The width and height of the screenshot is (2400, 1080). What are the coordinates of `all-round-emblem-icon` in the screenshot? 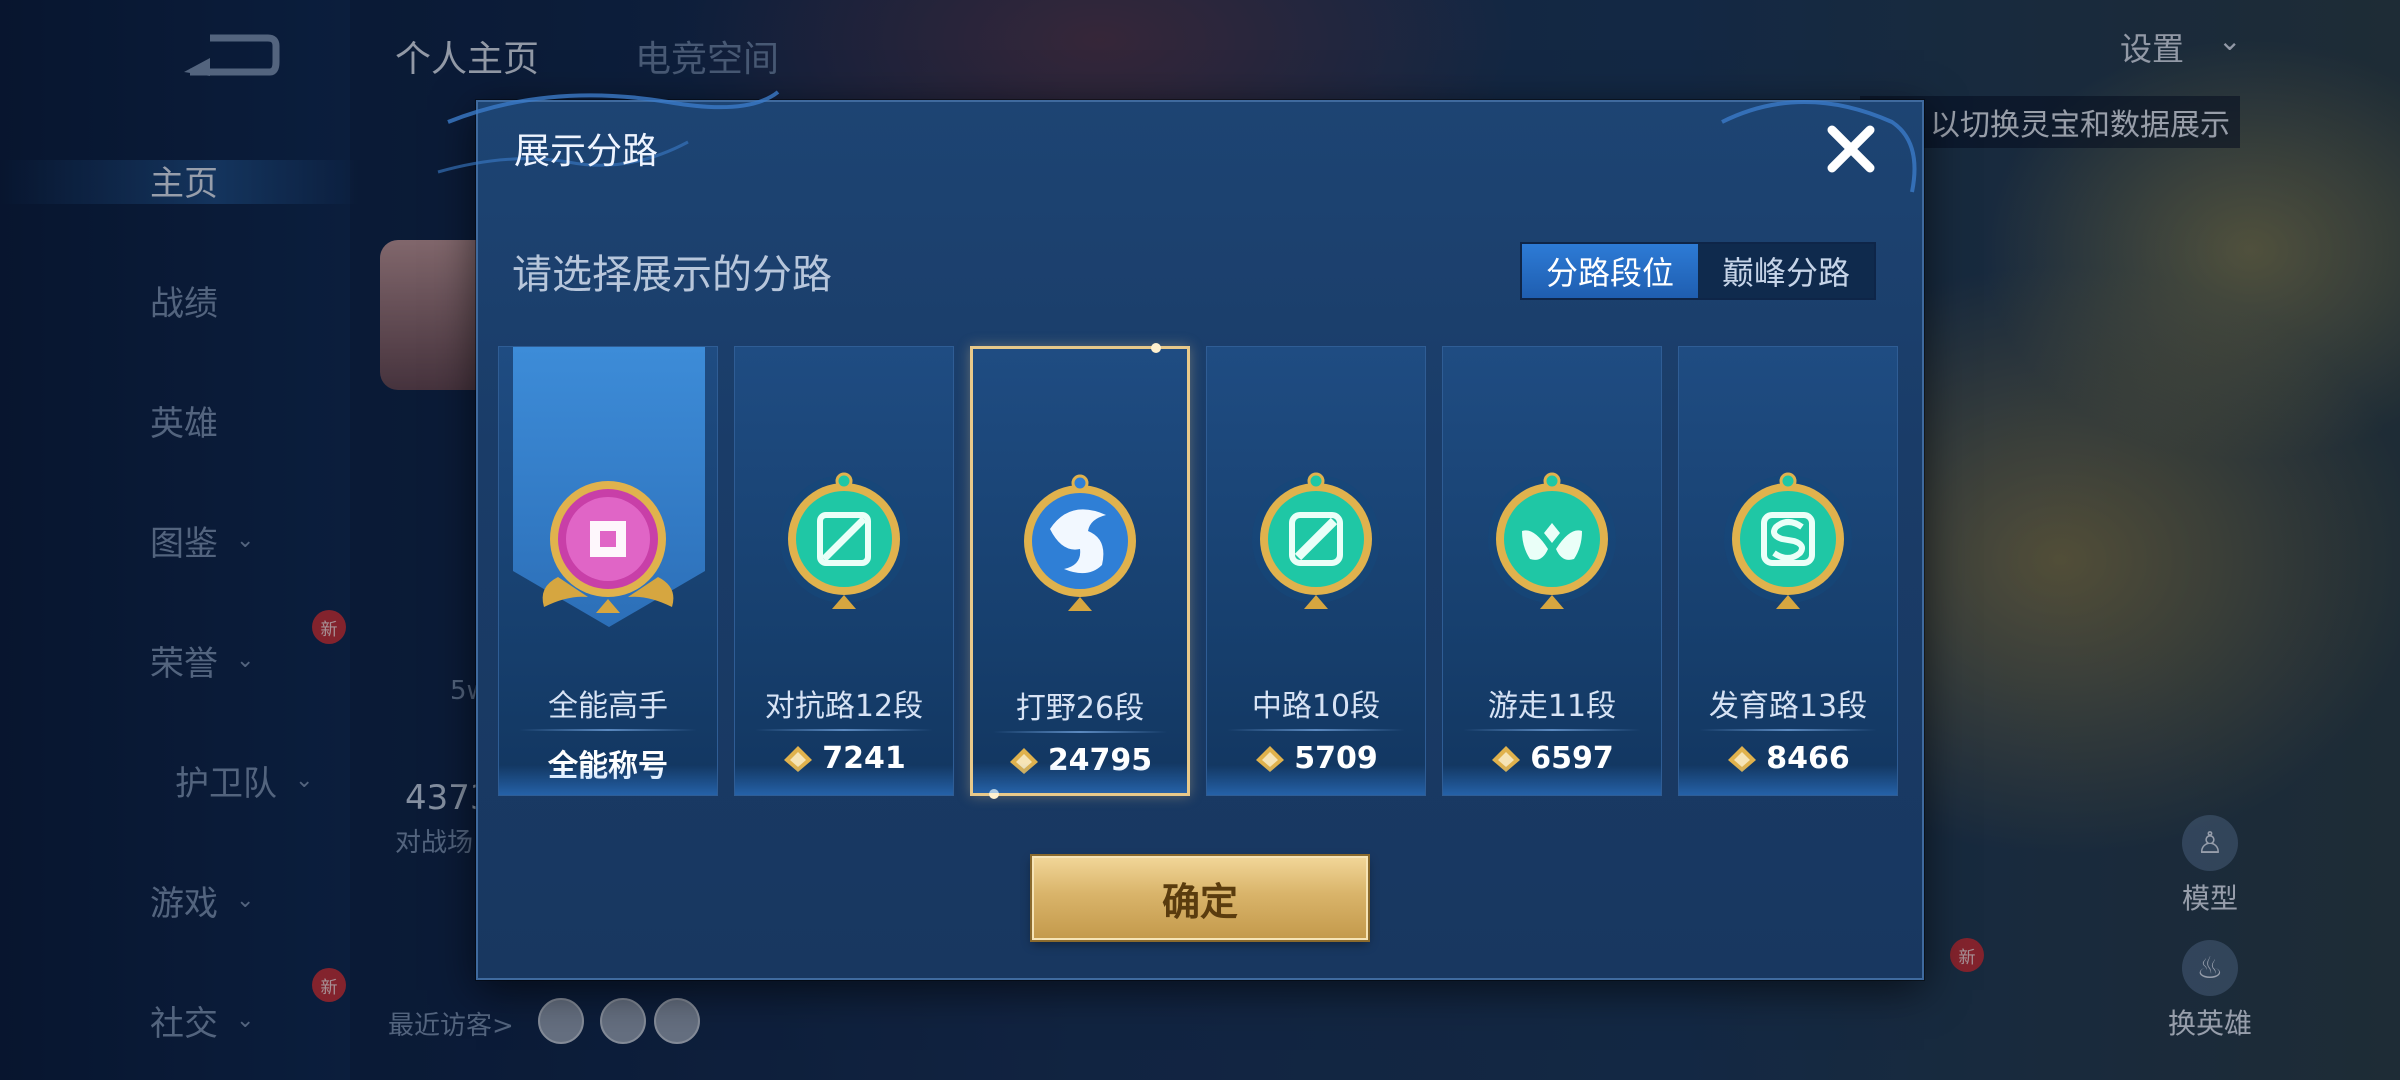 It's located at (608, 547).